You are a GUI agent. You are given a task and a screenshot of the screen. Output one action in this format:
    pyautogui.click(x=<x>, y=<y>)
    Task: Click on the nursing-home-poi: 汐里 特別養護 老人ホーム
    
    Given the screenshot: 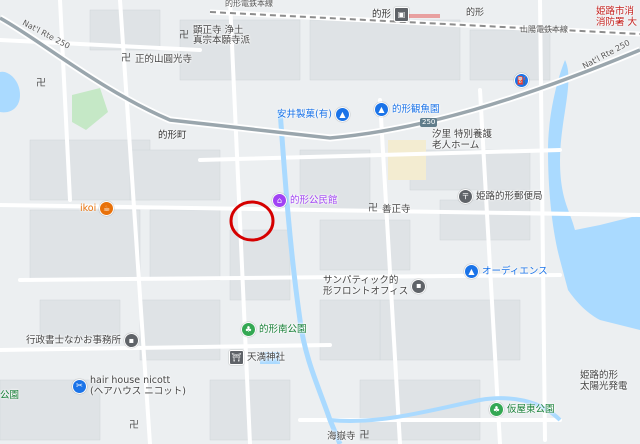 What is the action you would take?
    pyautogui.click(x=462, y=140)
    